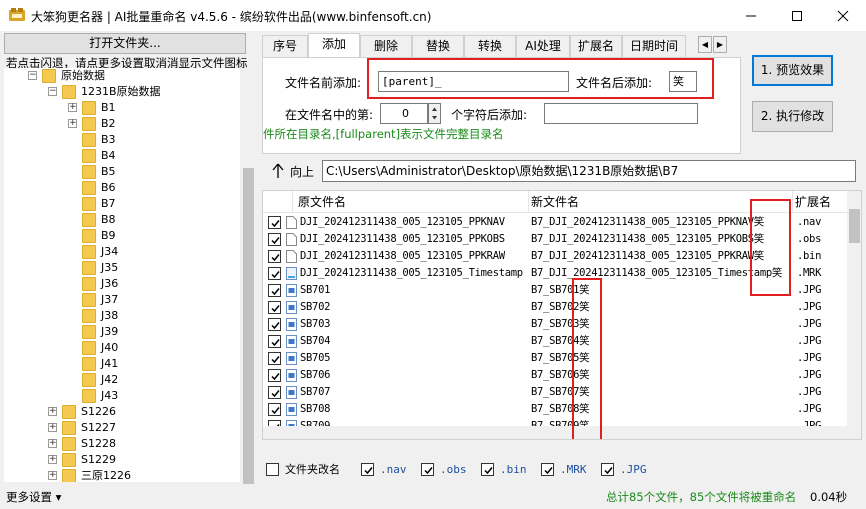 The width and height of the screenshot is (866, 509). Describe the element at coordinates (792, 70) in the screenshot. I see `preview-button: 1. 预览效果` at that location.